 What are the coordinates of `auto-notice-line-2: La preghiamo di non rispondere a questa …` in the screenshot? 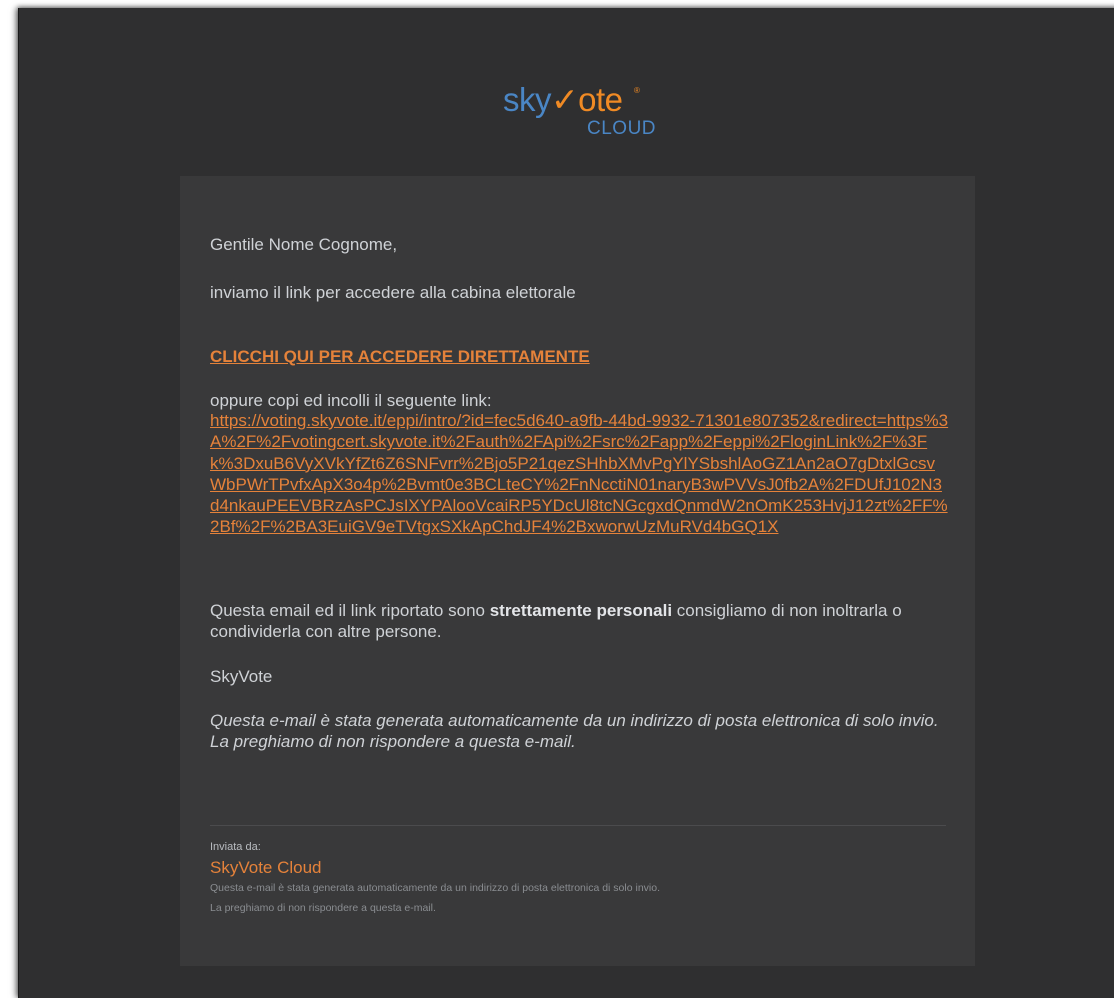 It's located at (393, 741).